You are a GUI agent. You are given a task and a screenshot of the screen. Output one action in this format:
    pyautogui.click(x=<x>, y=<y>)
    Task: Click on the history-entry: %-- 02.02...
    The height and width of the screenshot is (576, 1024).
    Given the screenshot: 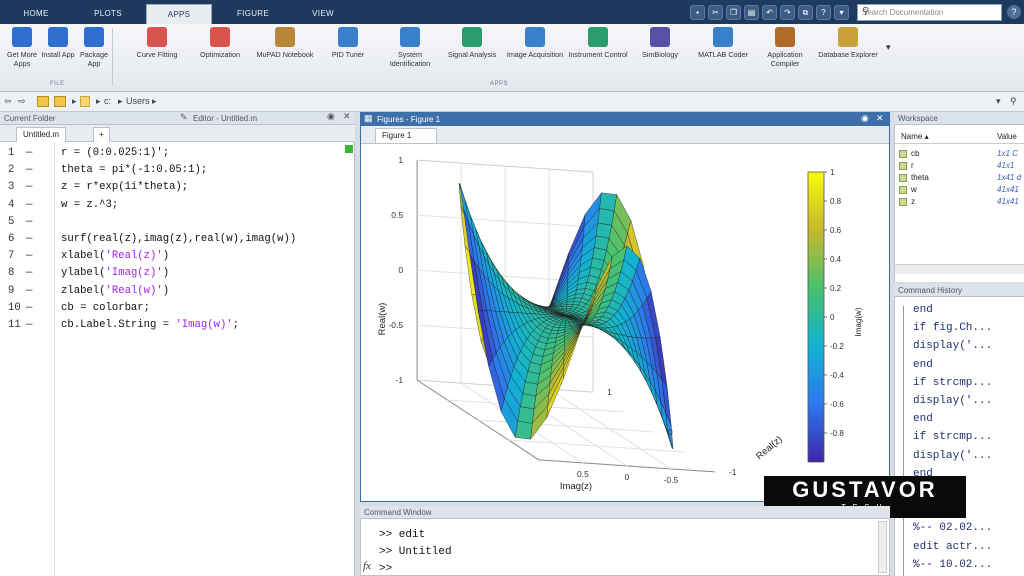 What is the action you would take?
    pyautogui.click(x=952, y=528)
    